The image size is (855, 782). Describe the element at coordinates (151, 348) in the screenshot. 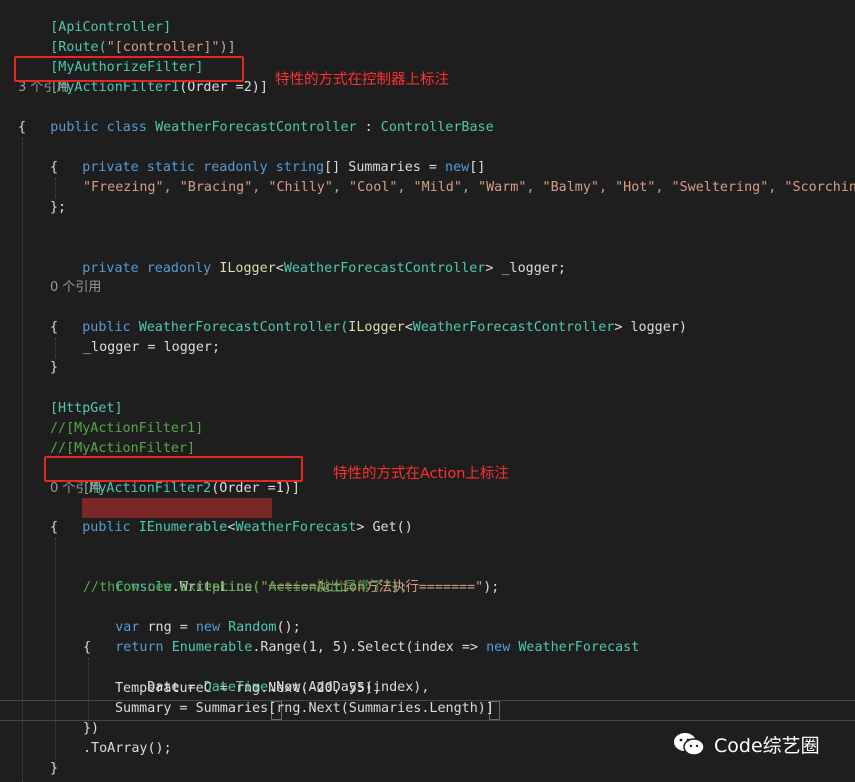

I see `code-line: _logger = logger;` at that location.